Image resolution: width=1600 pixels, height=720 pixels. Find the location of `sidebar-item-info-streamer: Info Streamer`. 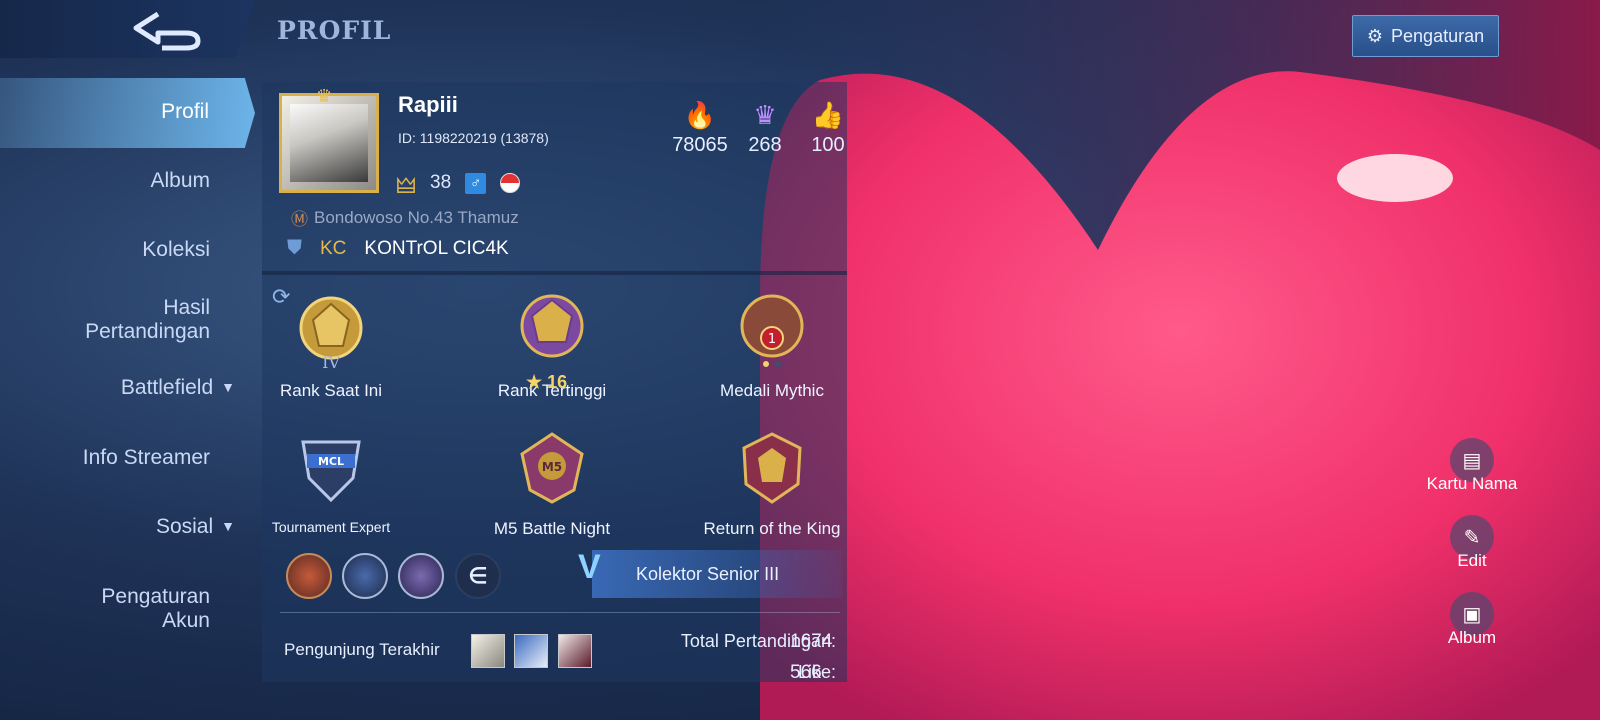

sidebar-item-info-streamer: Info Streamer is located at coordinates (146, 458).